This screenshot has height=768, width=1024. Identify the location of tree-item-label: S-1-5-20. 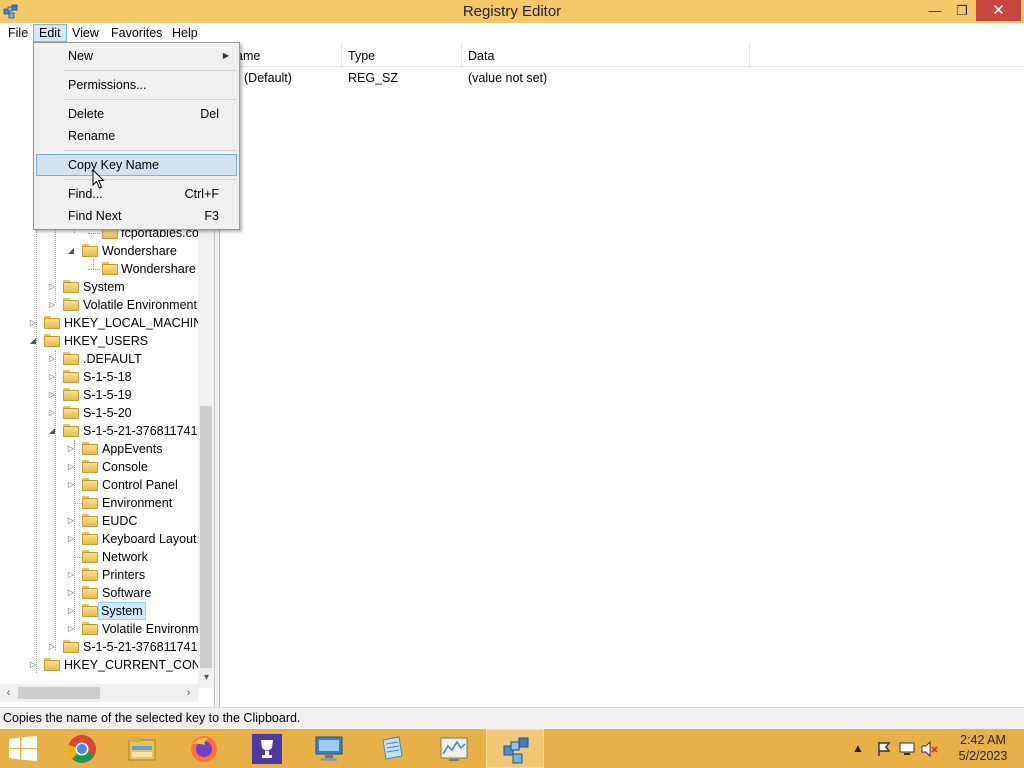
(107, 413).